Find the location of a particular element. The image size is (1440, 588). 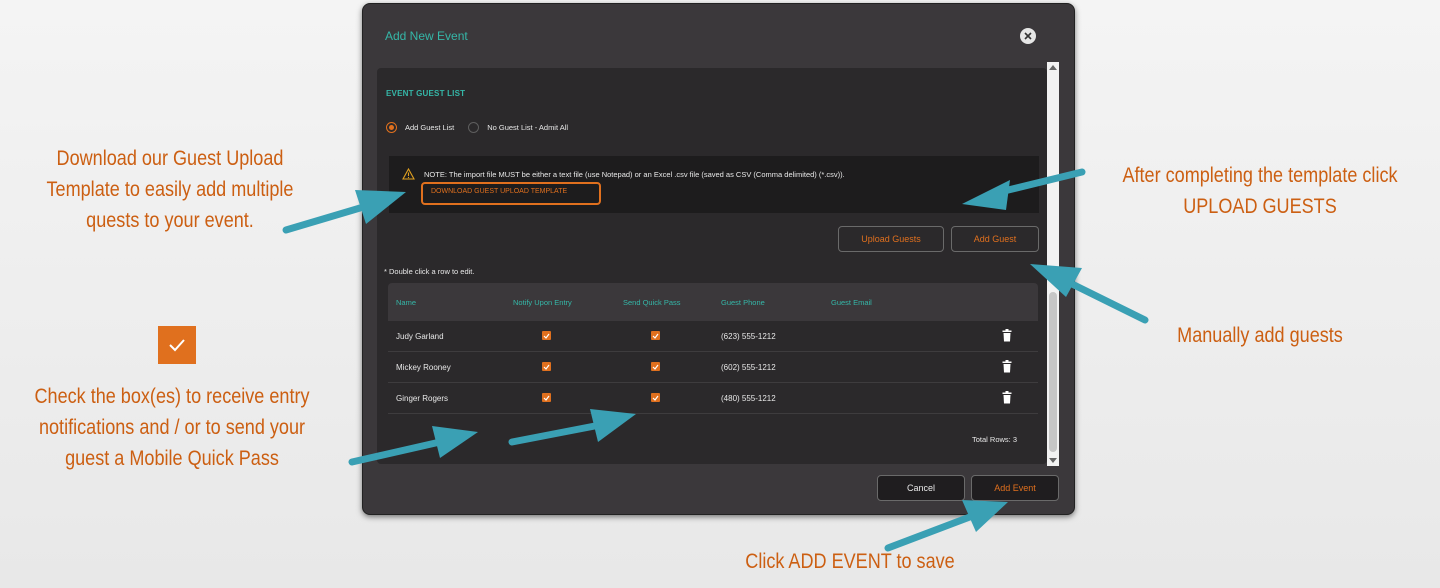

annotation-line: Click ADD EVENT to save is located at coordinates (850, 561).